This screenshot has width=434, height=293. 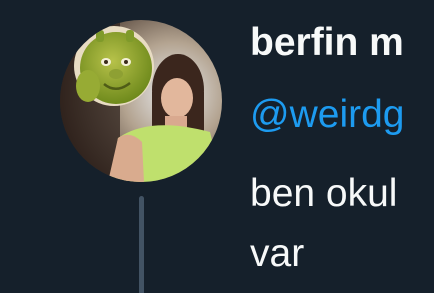 I want to click on author-handle: @weirdg, so click(x=327, y=115).